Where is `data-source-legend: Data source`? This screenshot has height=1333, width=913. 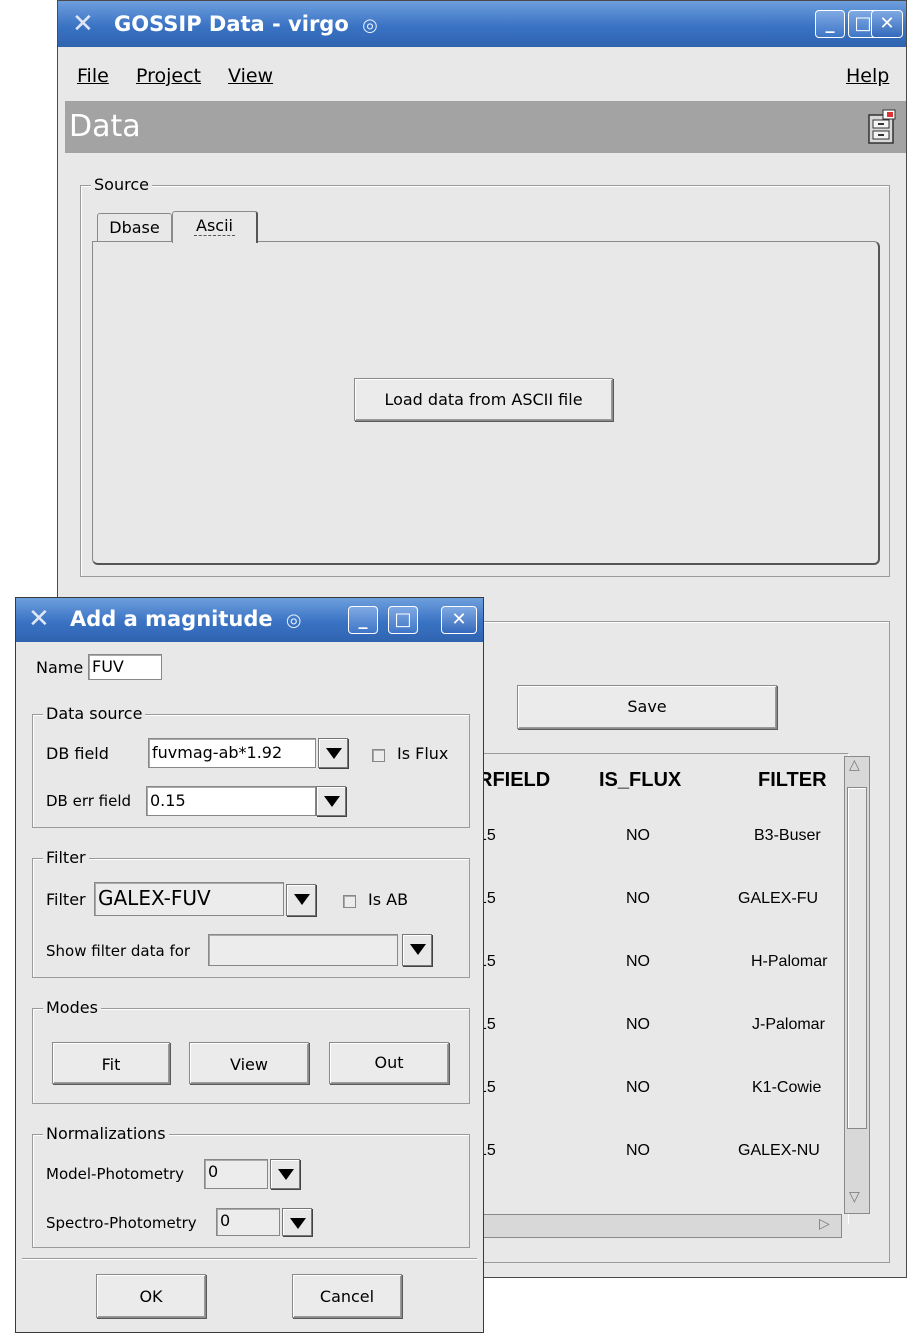
data-source-legend: Data source is located at coordinates (94, 713).